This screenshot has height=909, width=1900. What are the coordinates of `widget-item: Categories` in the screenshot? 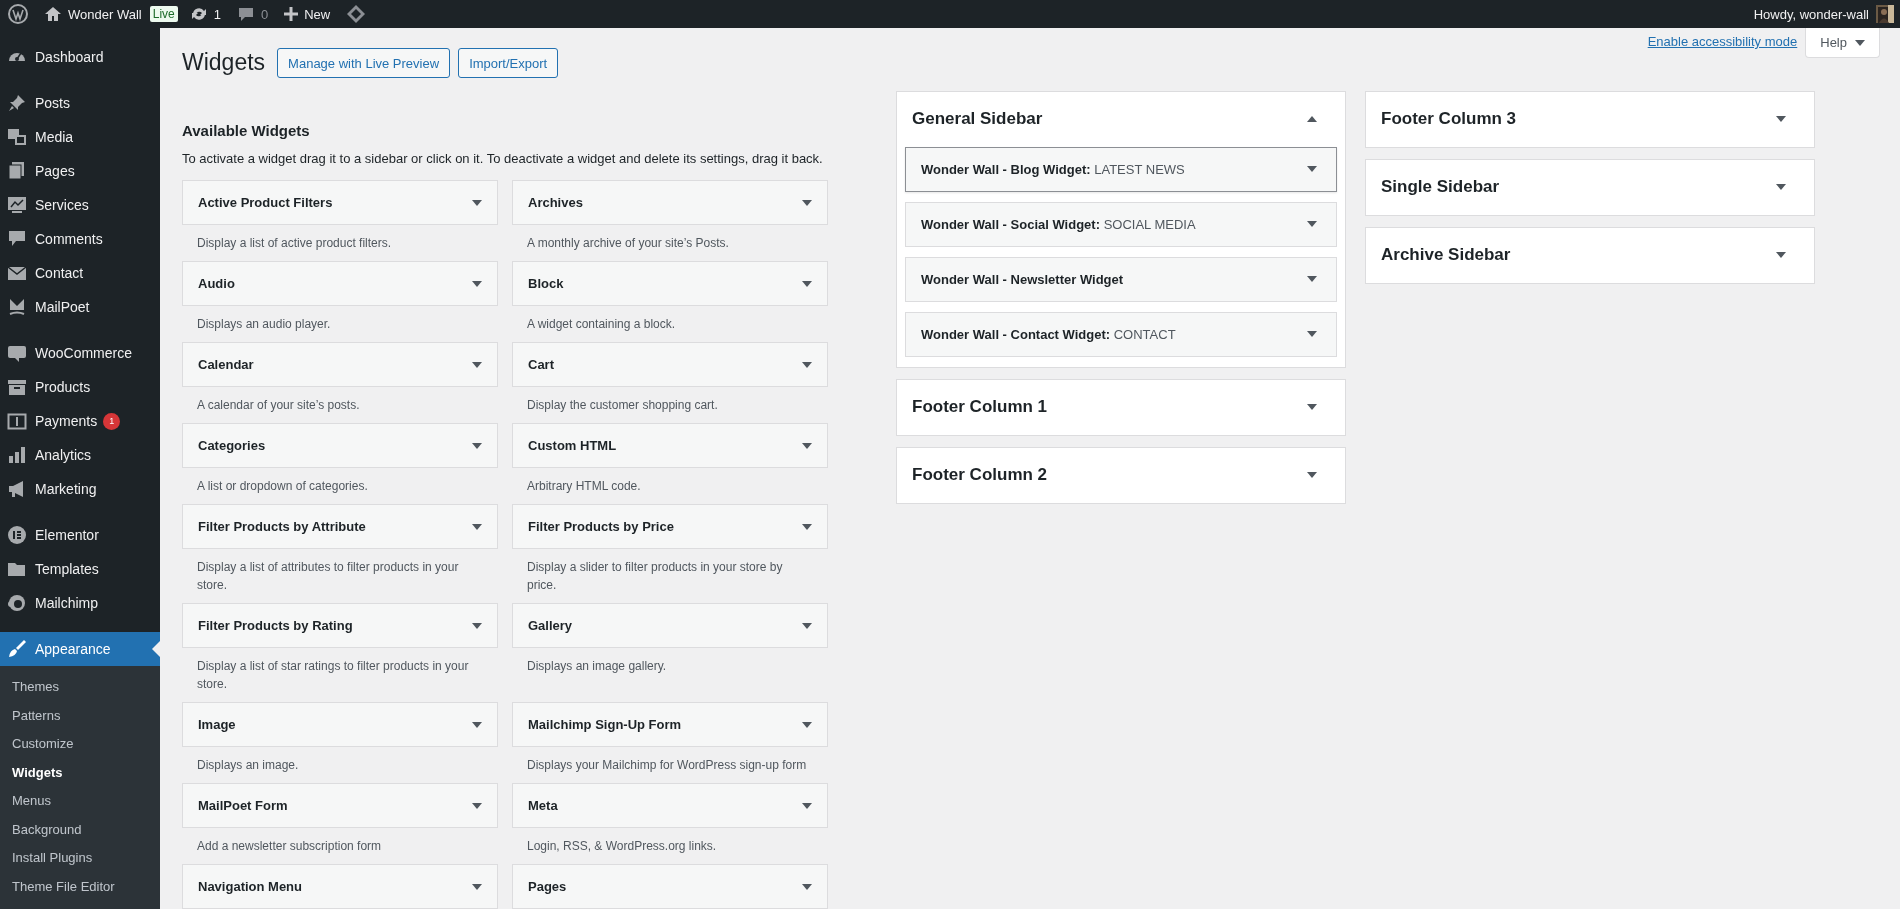 It's located at (340, 445).